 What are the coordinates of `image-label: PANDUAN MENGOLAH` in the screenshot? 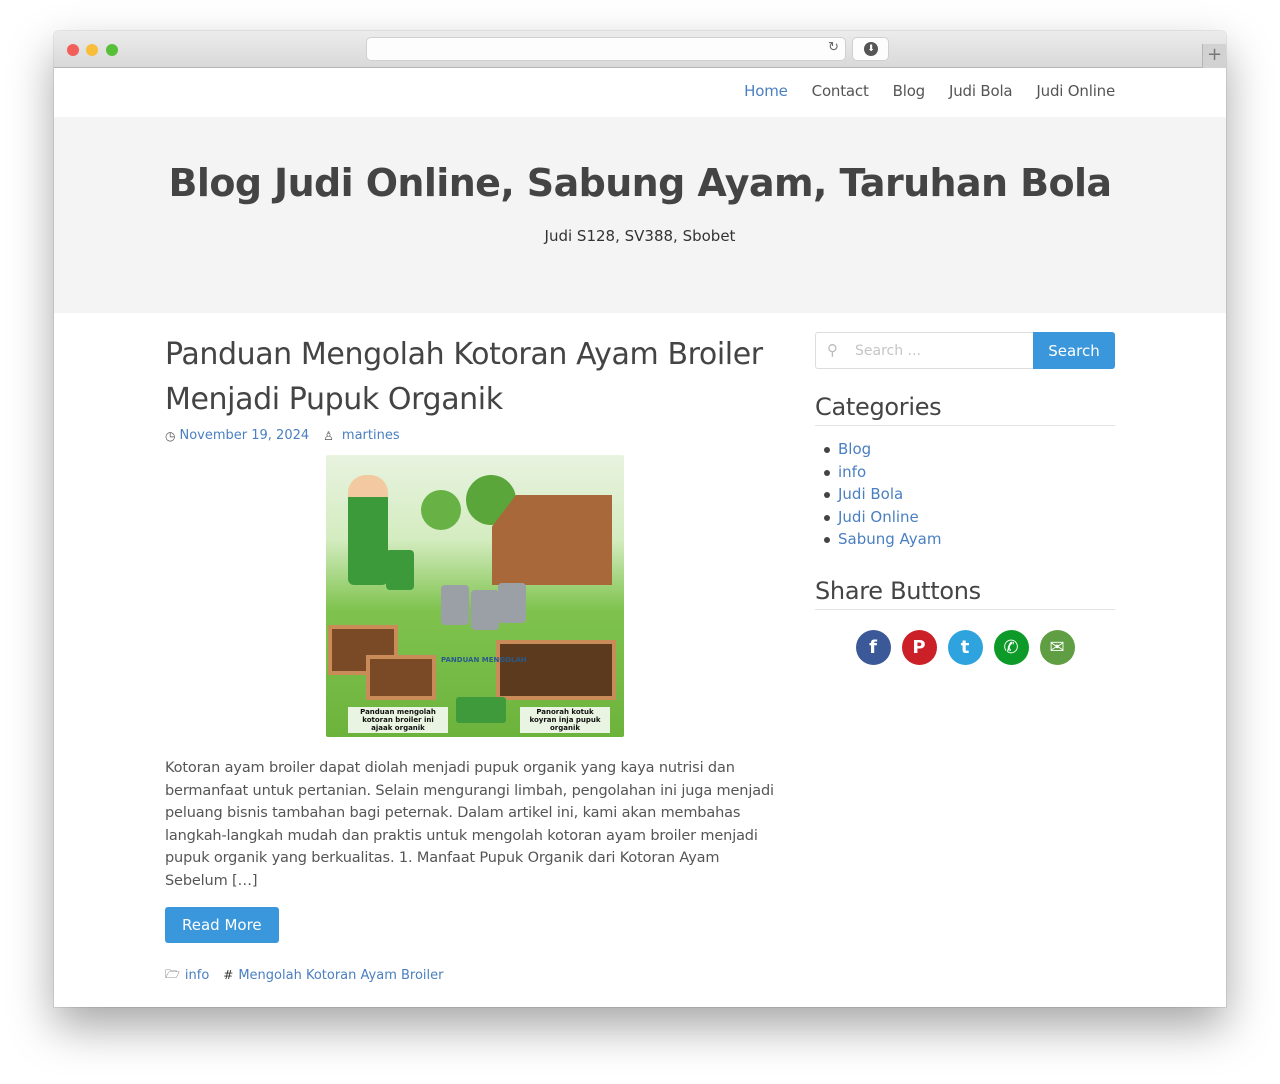 It's located at (484, 660).